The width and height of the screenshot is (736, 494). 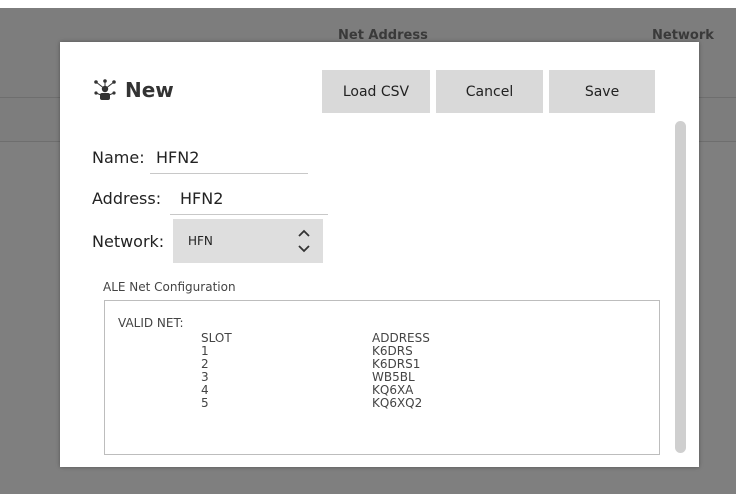 I want to click on top-bar, so click(x=368, y=4).